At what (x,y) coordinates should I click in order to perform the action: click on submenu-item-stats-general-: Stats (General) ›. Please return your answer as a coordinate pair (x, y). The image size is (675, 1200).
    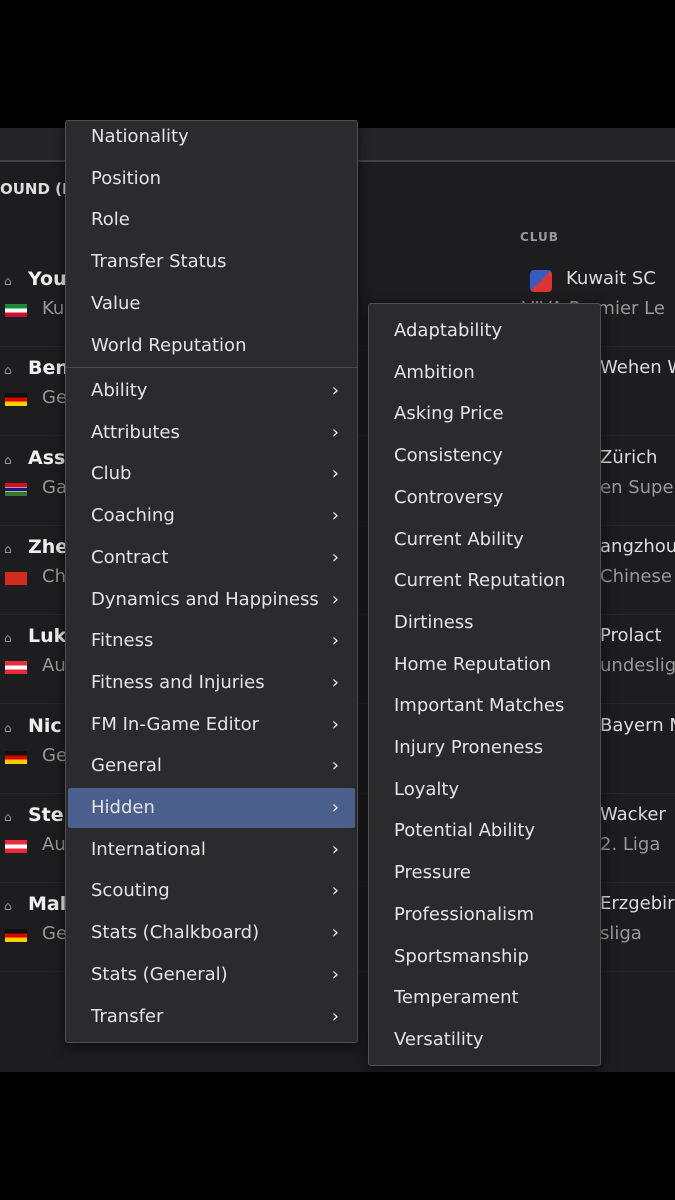
    Looking at the image, I should click on (211, 975).